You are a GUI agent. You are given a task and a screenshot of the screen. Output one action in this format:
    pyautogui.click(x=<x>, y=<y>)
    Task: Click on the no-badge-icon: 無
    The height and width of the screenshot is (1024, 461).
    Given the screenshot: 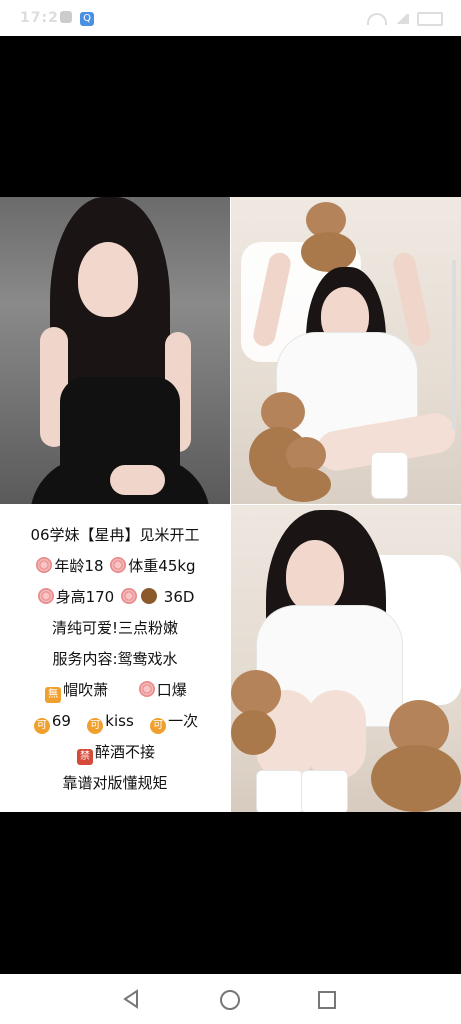 What is the action you would take?
    pyautogui.click(x=53, y=695)
    